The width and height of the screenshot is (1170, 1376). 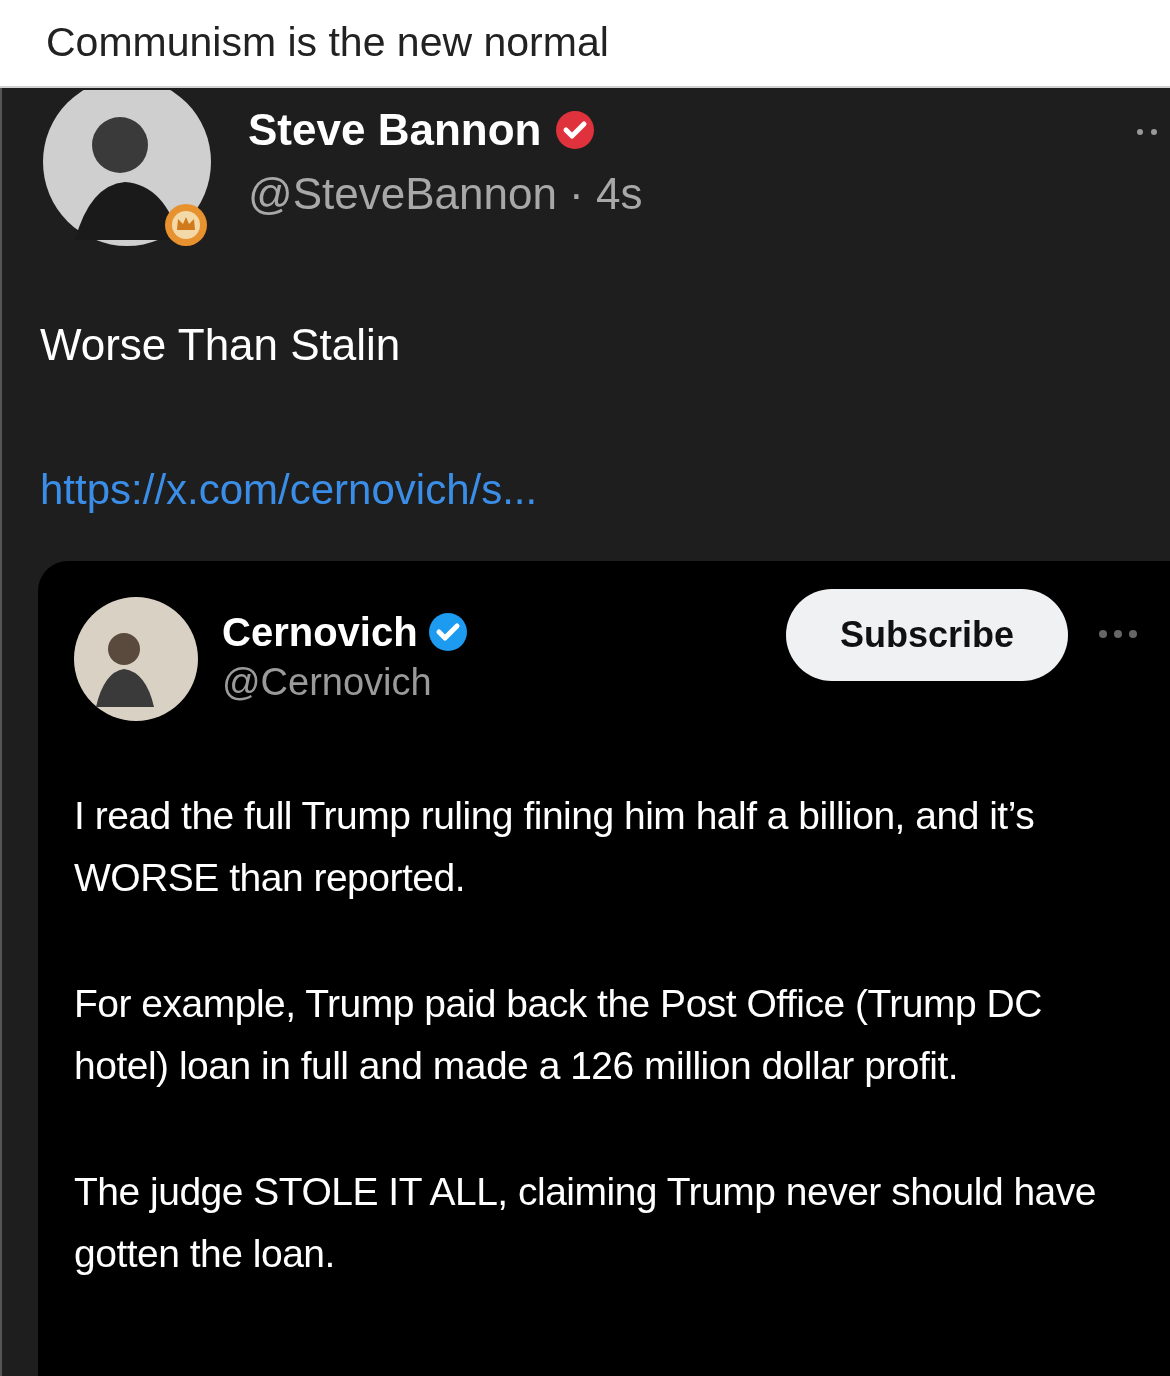 What do you see at coordinates (186, 225) in the screenshot?
I see `crown-badge-icon` at bounding box center [186, 225].